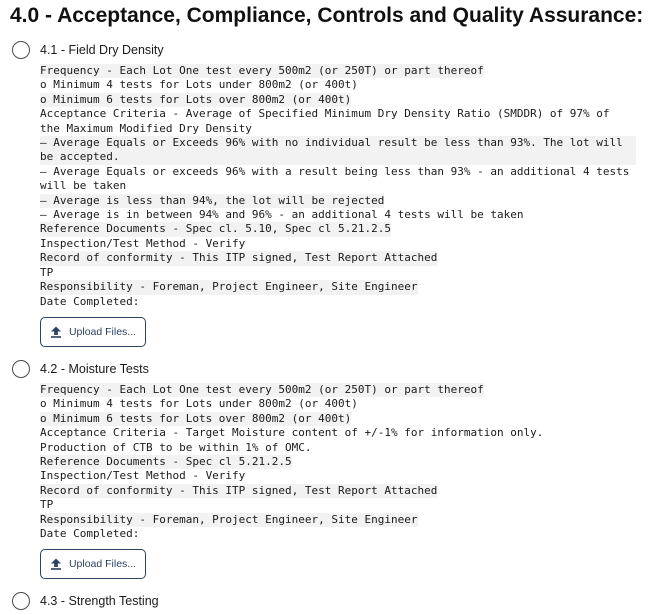 The width and height of the screenshot is (661, 615). What do you see at coordinates (94, 369) in the screenshot?
I see `section-title: 4.2 - Moisture Tests` at bounding box center [94, 369].